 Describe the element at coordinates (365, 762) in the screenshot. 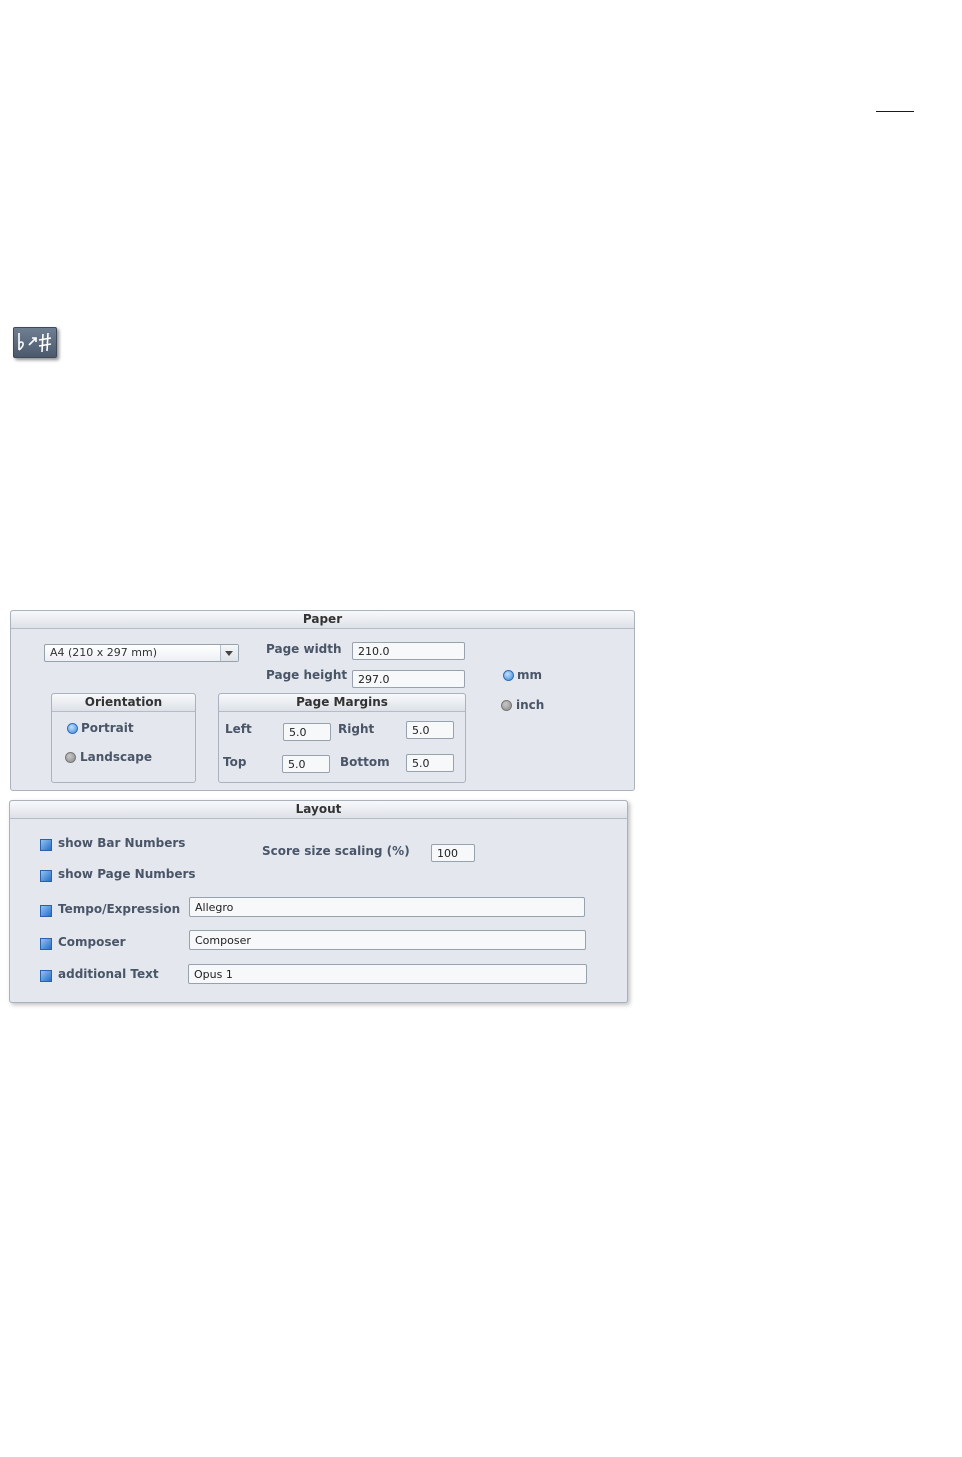

I see `margin-bottom-label: Bottom` at that location.